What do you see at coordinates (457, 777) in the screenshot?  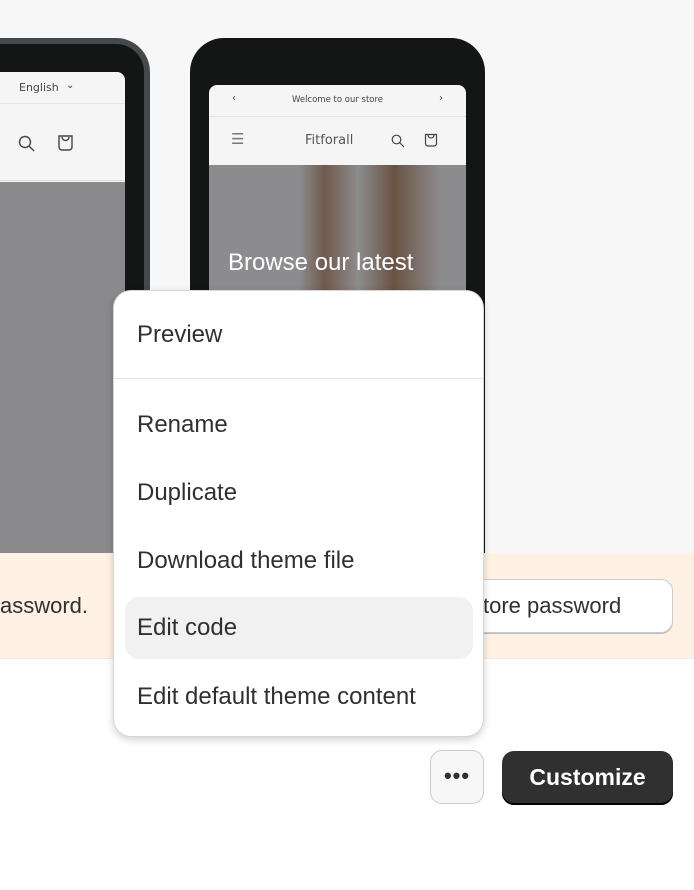 I see `more-actions-button: •••` at bounding box center [457, 777].